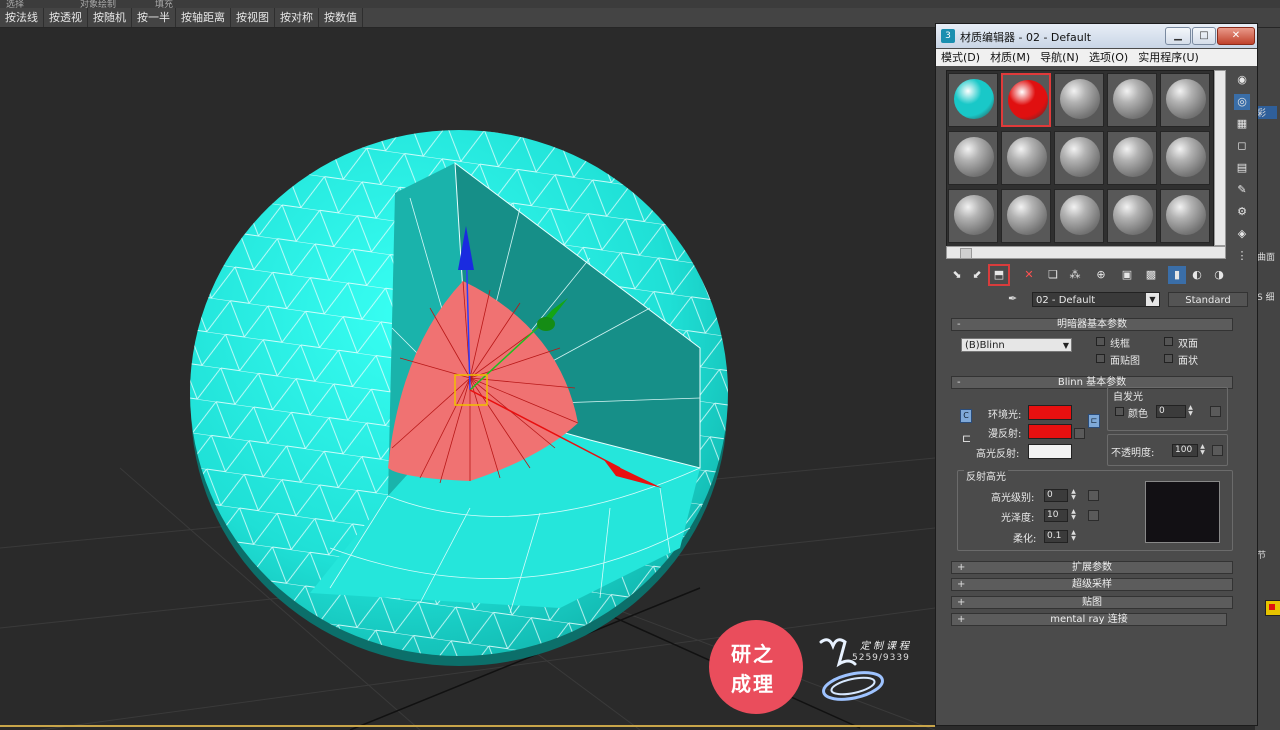 The width and height of the screenshot is (1280, 730). What do you see at coordinates (1178, 36) in the screenshot?
I see `minimize-button: ▁` at bounding box center [1178, 36].